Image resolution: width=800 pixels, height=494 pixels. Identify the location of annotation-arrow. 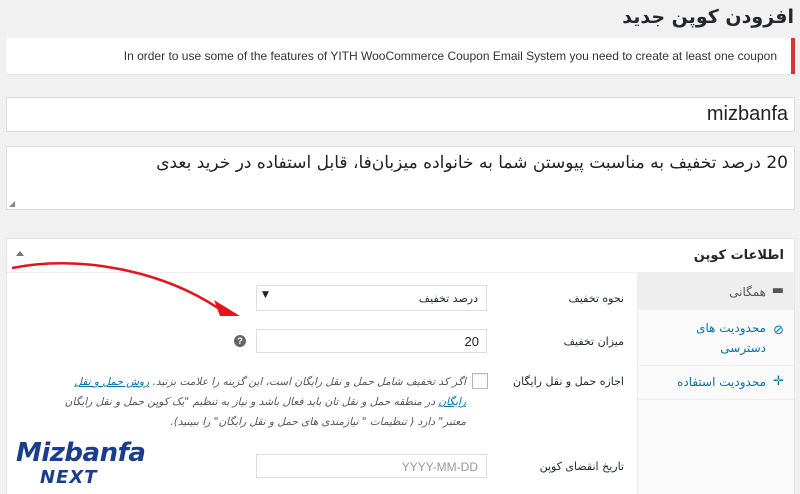
(125, 289).